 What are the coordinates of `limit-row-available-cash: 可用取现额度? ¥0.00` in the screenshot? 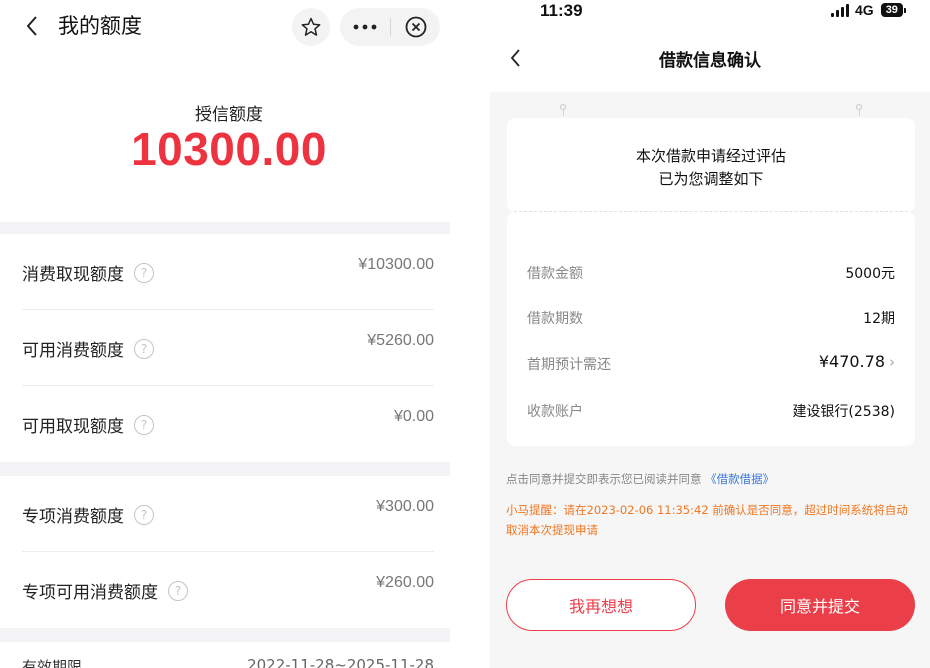 It's located at (225, 424).